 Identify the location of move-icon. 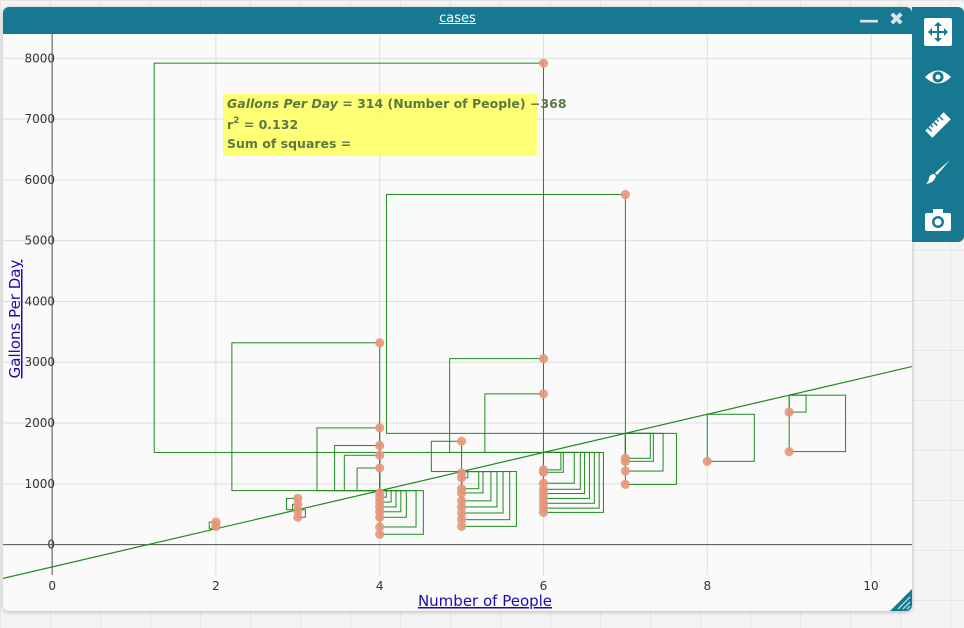
(938, 32).